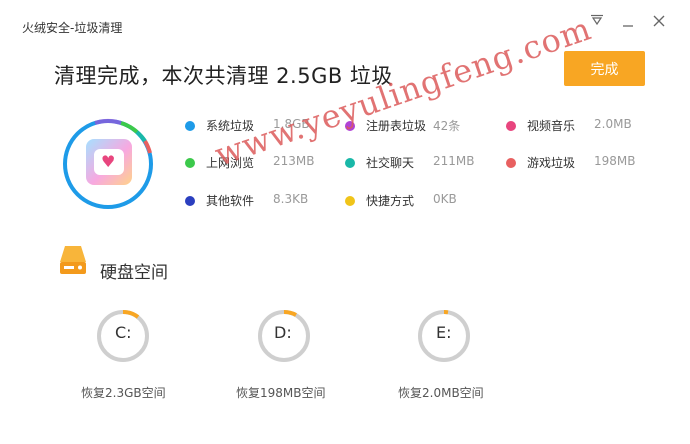  Describe the element at coordinates (295, 361) in the screenshot. I see `drive-d: D: 恢复198MB空间` at that location.